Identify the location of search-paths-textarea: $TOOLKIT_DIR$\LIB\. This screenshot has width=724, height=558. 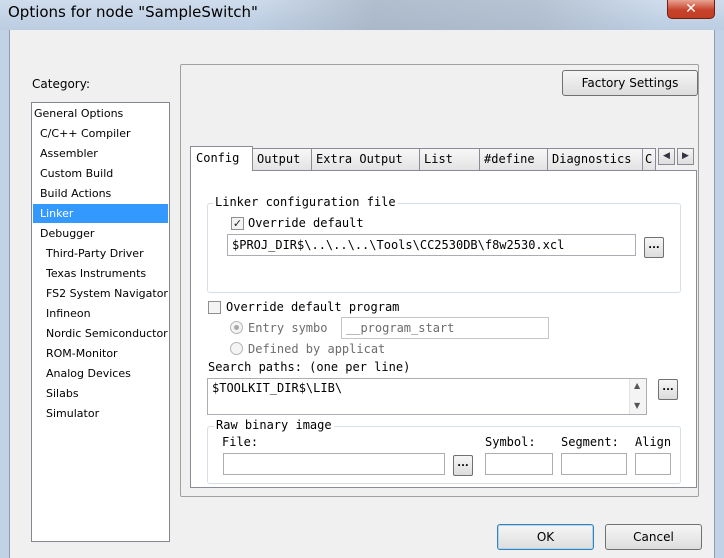
(427, 396).